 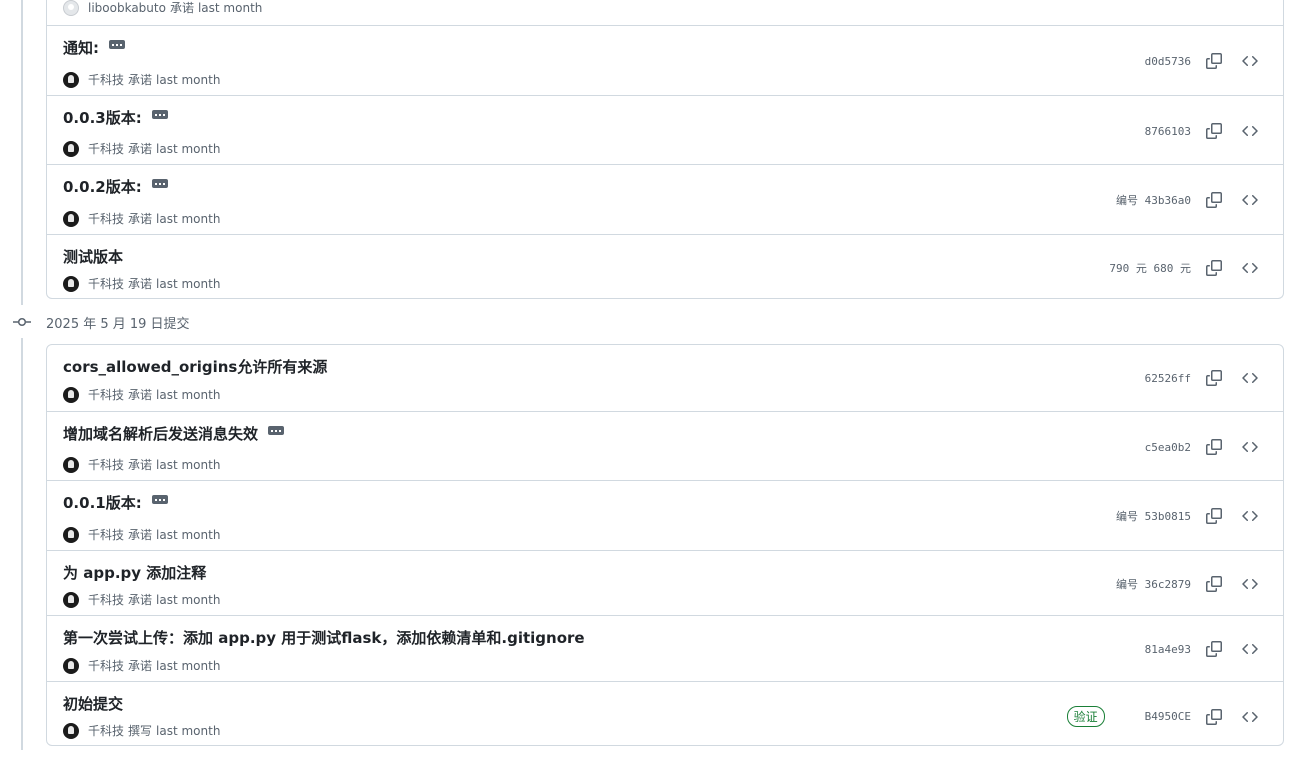 I want to click on commit-title: 为 app.py 添加注释, so click(x=134, y=572).